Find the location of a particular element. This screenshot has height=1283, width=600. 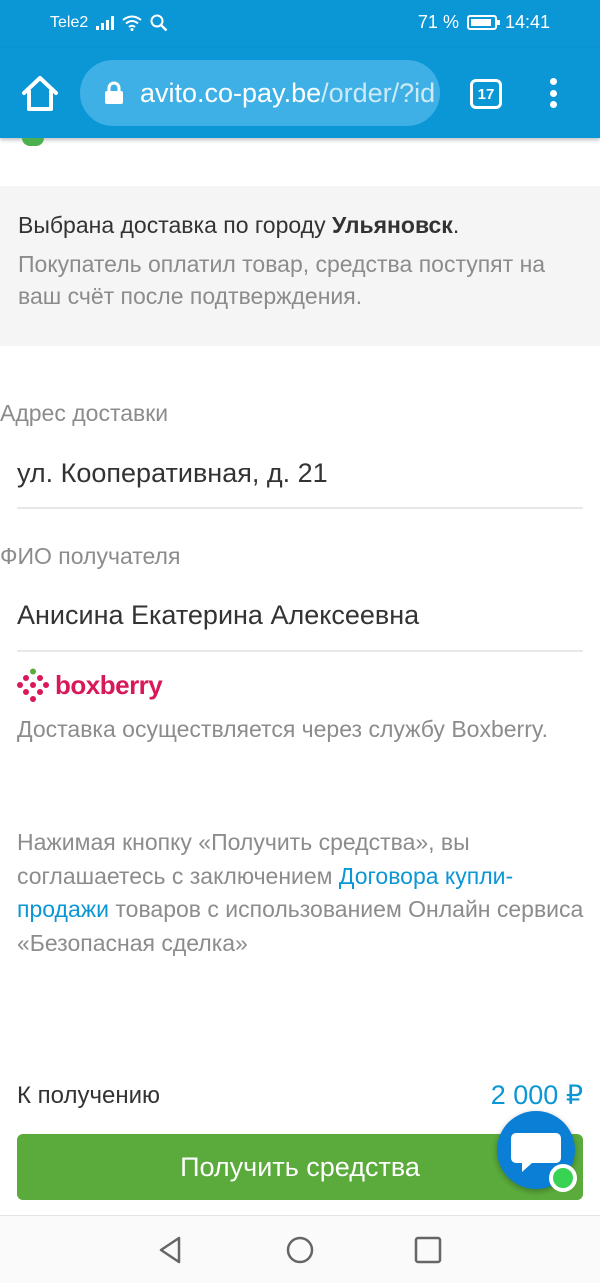

status-left: Tele2 is located at coordinates (109, 23).